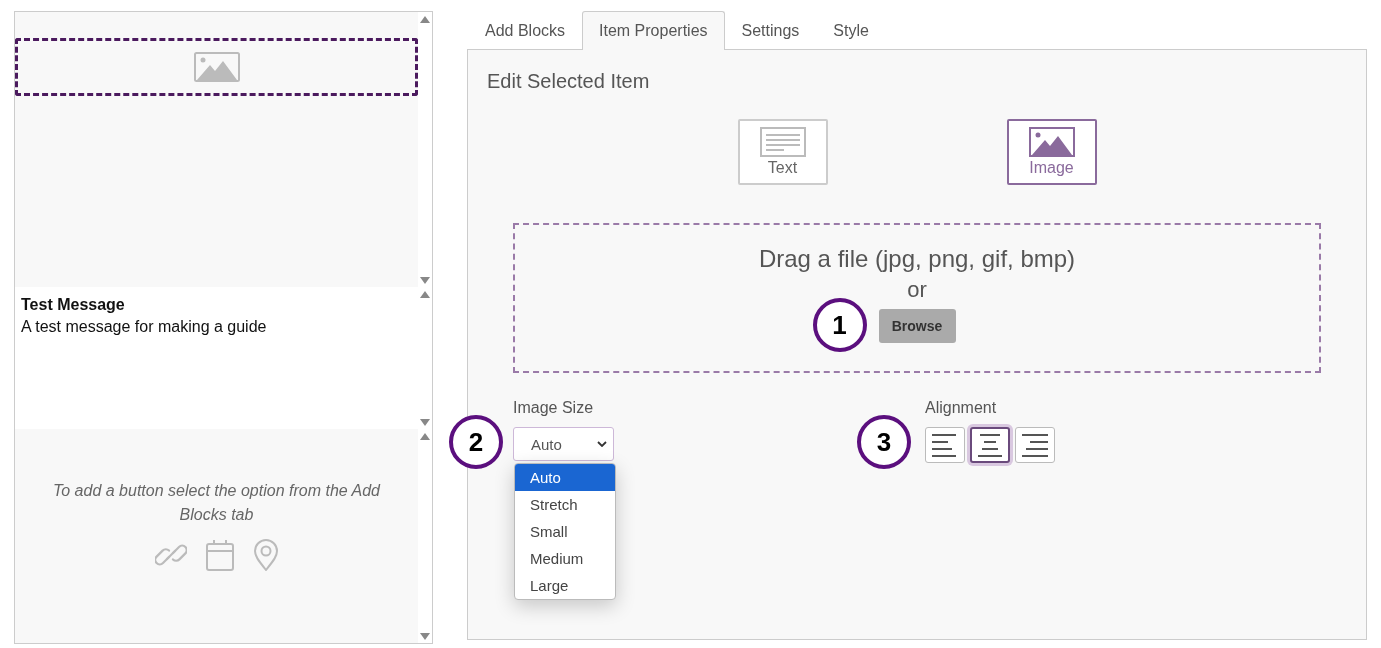  I want to click on message-title: Test Message, so click(73, 305).